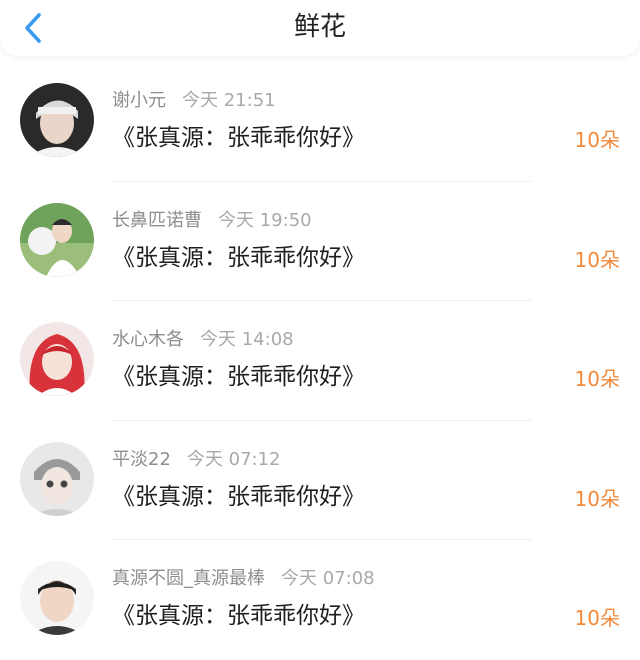  I want to click on timestamp: 今天 19:50, so click(265, 220).